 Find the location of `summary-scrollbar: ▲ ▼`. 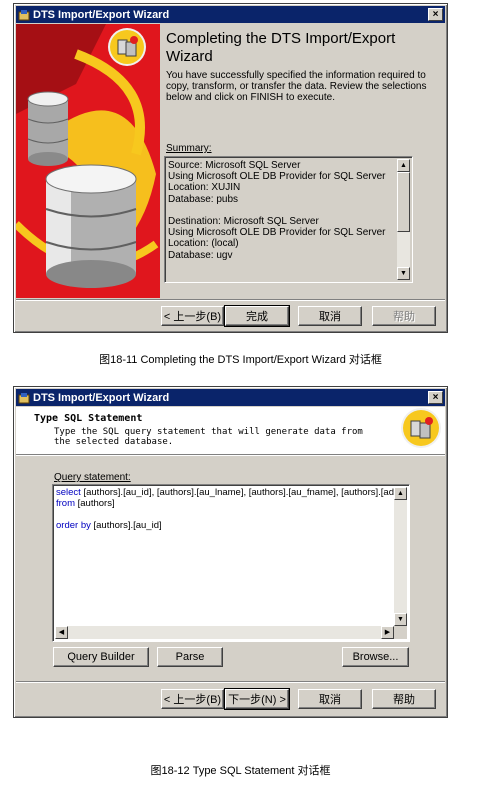

summary-scrollbar: ▲ ▼ is located at coordinates (403, 219).